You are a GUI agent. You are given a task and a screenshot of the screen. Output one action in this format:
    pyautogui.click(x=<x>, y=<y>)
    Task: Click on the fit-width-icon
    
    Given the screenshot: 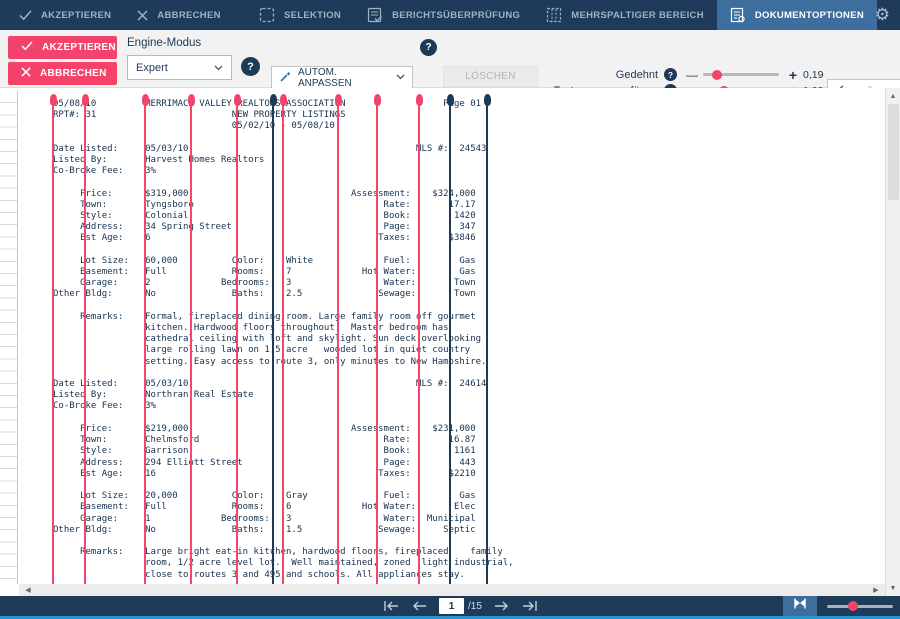 What is the action you would take?
    pyautogui.click(x=800, y=606)
    